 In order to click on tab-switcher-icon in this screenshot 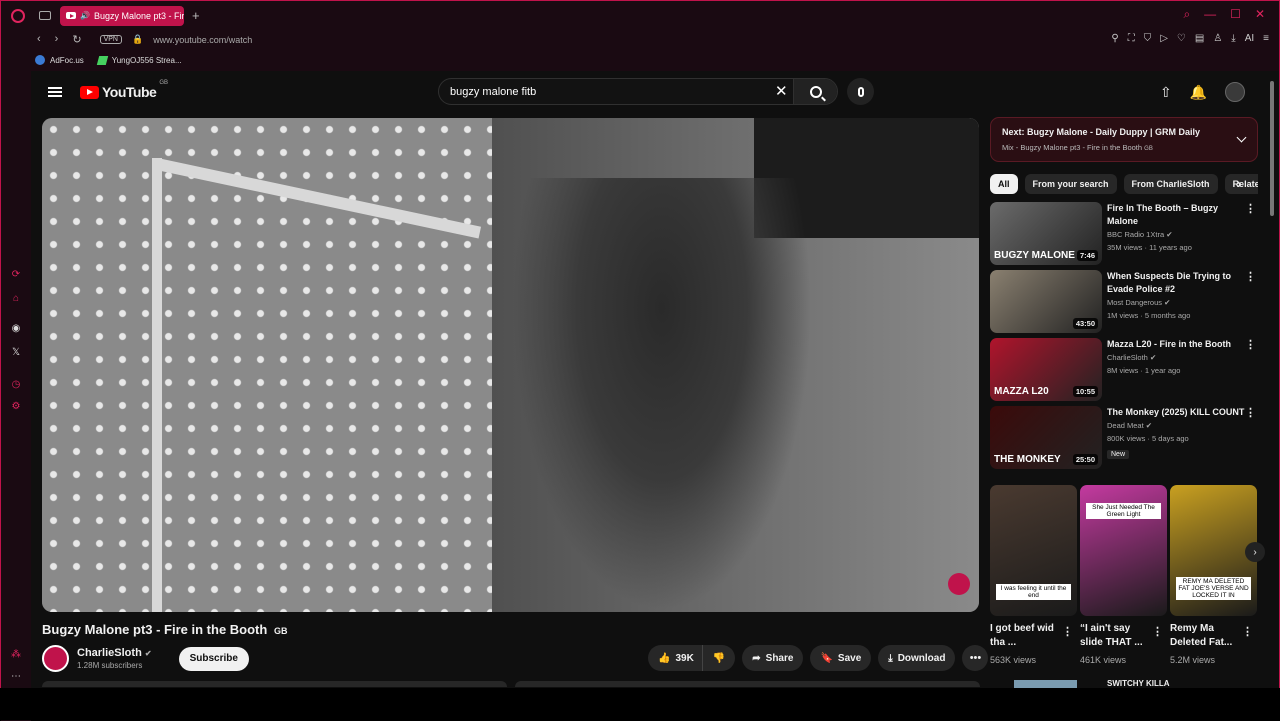, I will do `click(45, 15)`.